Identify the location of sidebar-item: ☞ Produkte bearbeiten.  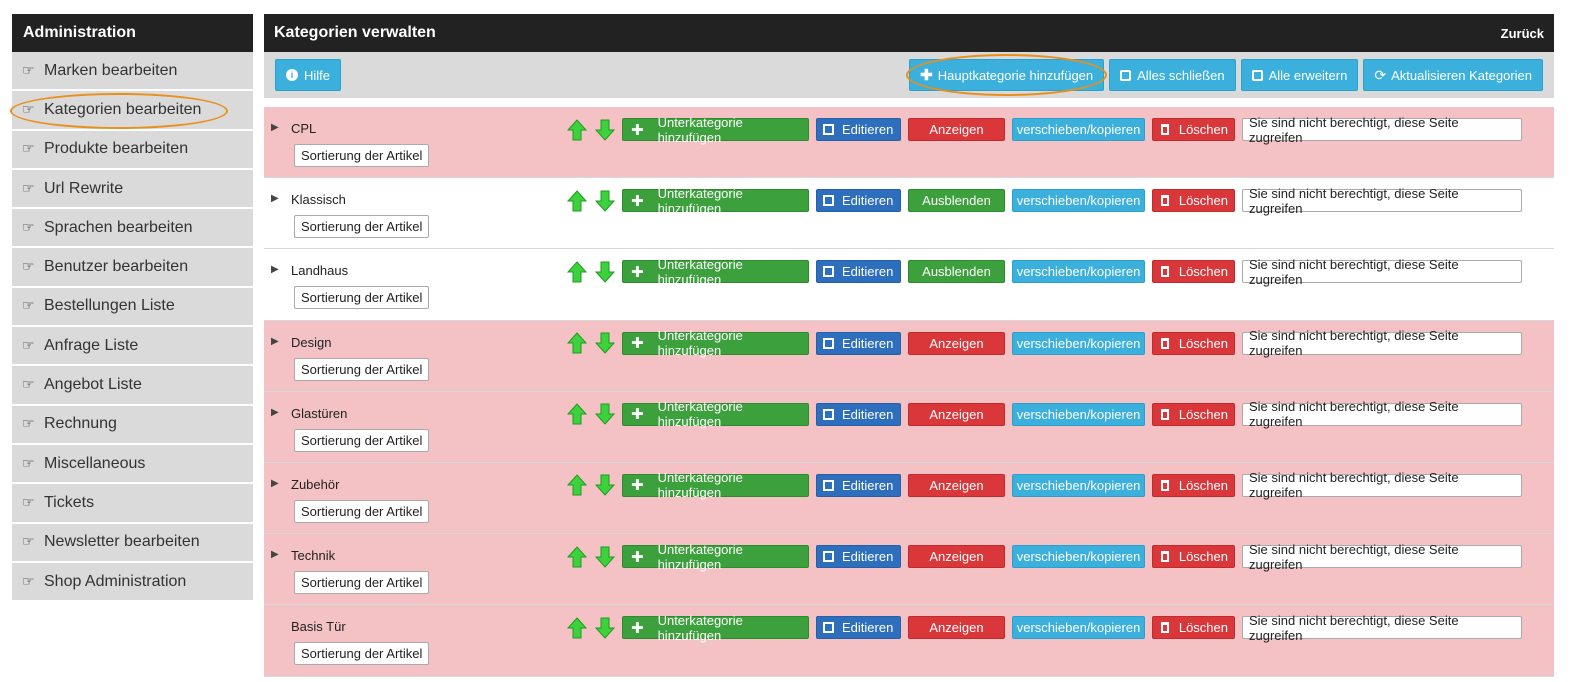
(132, 150).